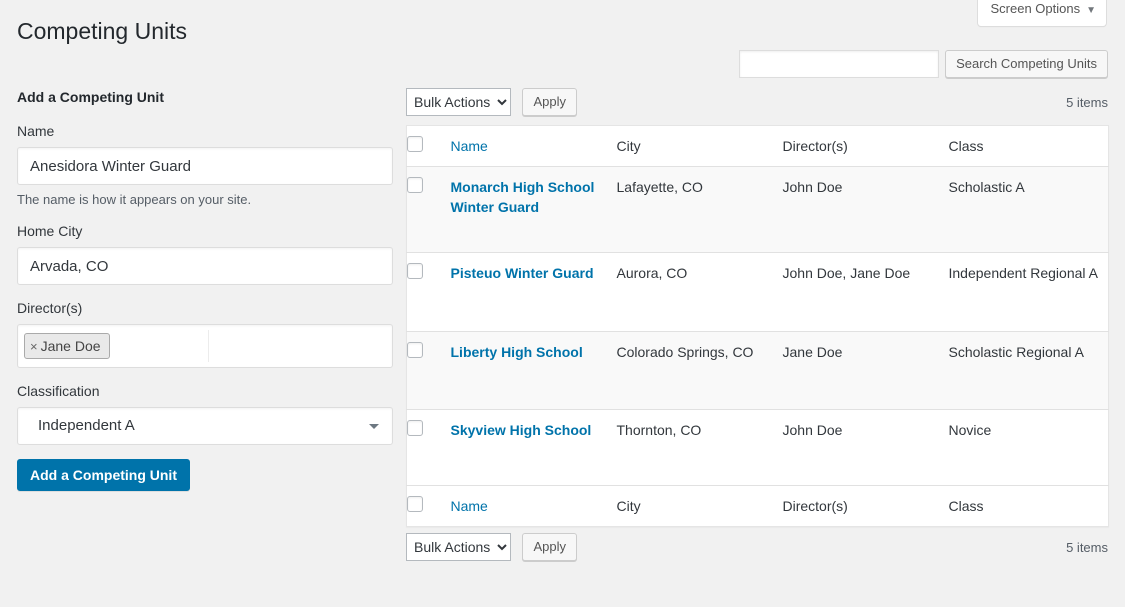 This screenshot has height=607, width=1125. I want to click on row-class-cell: Scholastic Regional A, so click(1028, 370).